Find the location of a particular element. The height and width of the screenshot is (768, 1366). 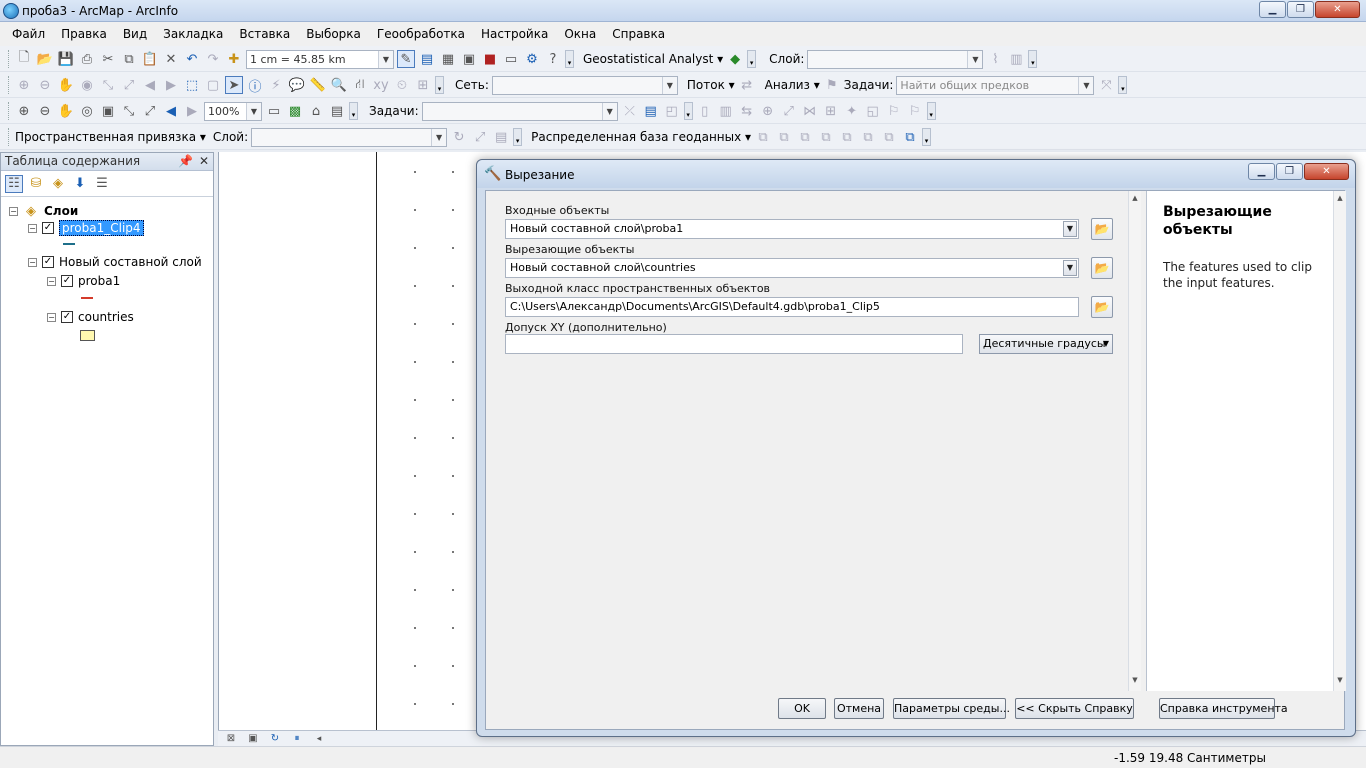

cancel-button: Отмена is located at coordinates (859, 708).